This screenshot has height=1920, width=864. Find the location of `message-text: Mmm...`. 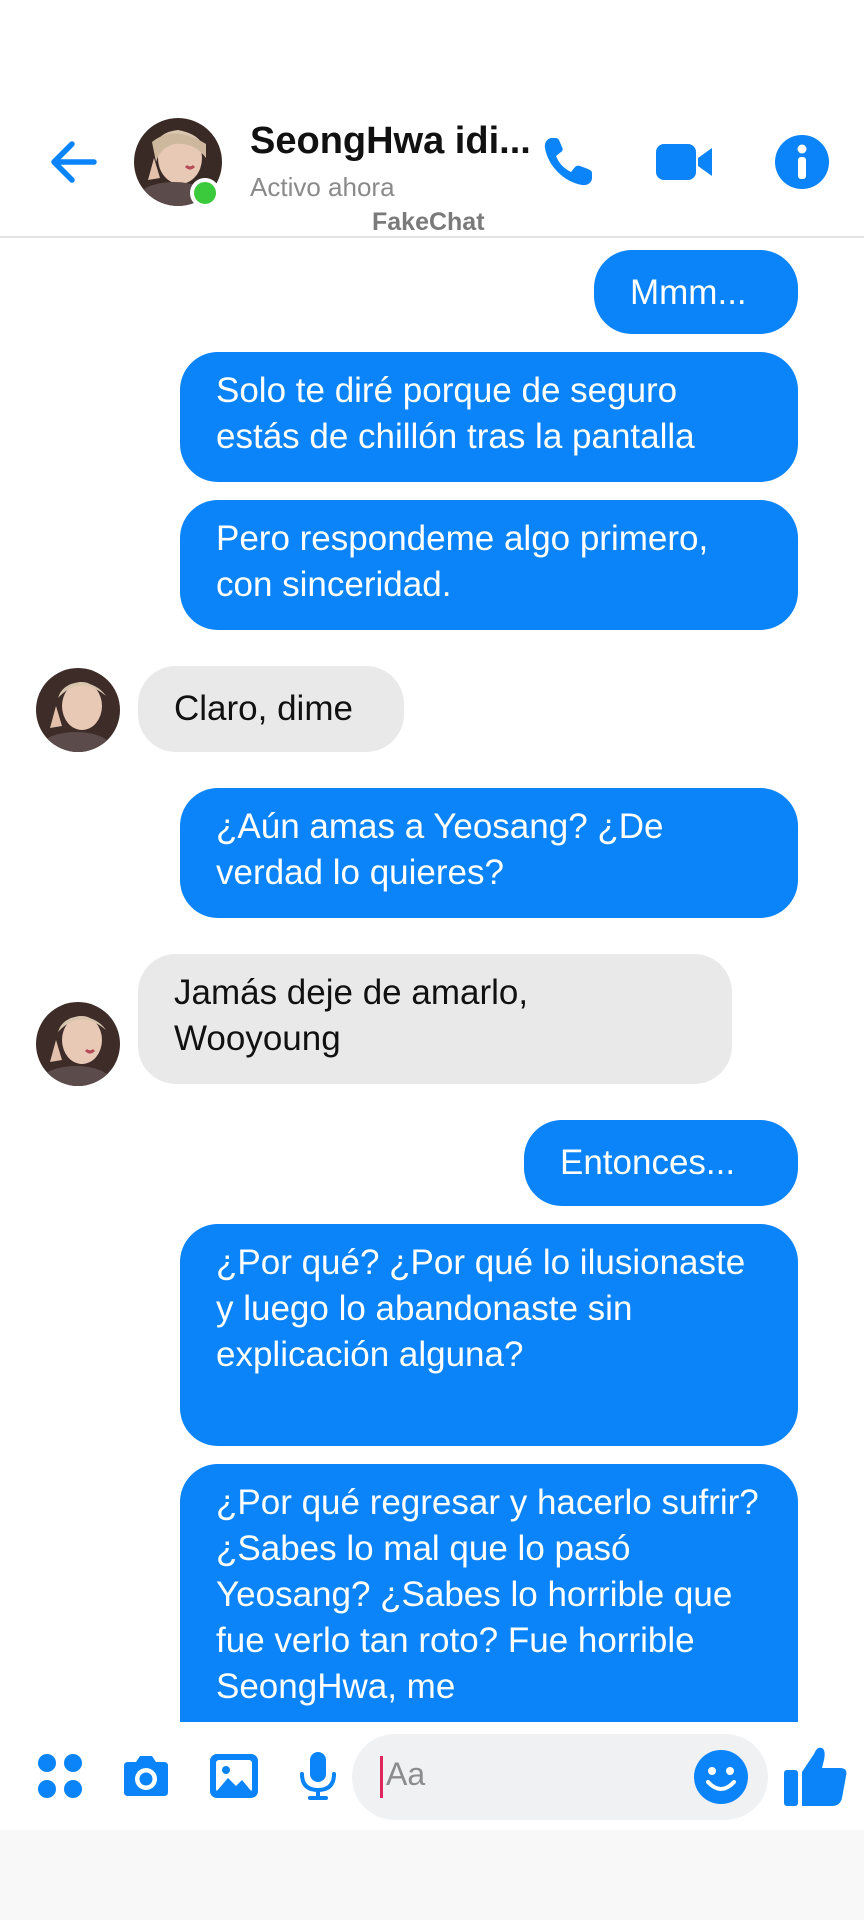

message-text: Mmm... is located at coordinates (688, 292).